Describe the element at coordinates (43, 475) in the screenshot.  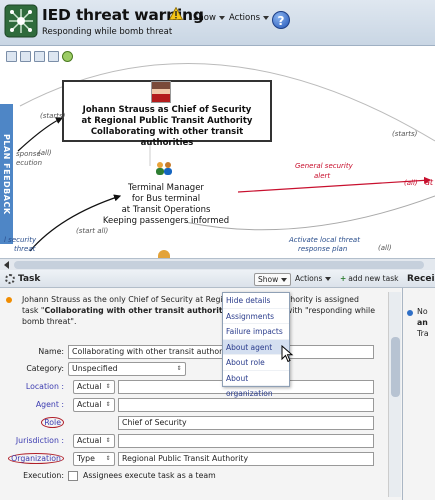
I see `execution-label: Execution:` at that location.